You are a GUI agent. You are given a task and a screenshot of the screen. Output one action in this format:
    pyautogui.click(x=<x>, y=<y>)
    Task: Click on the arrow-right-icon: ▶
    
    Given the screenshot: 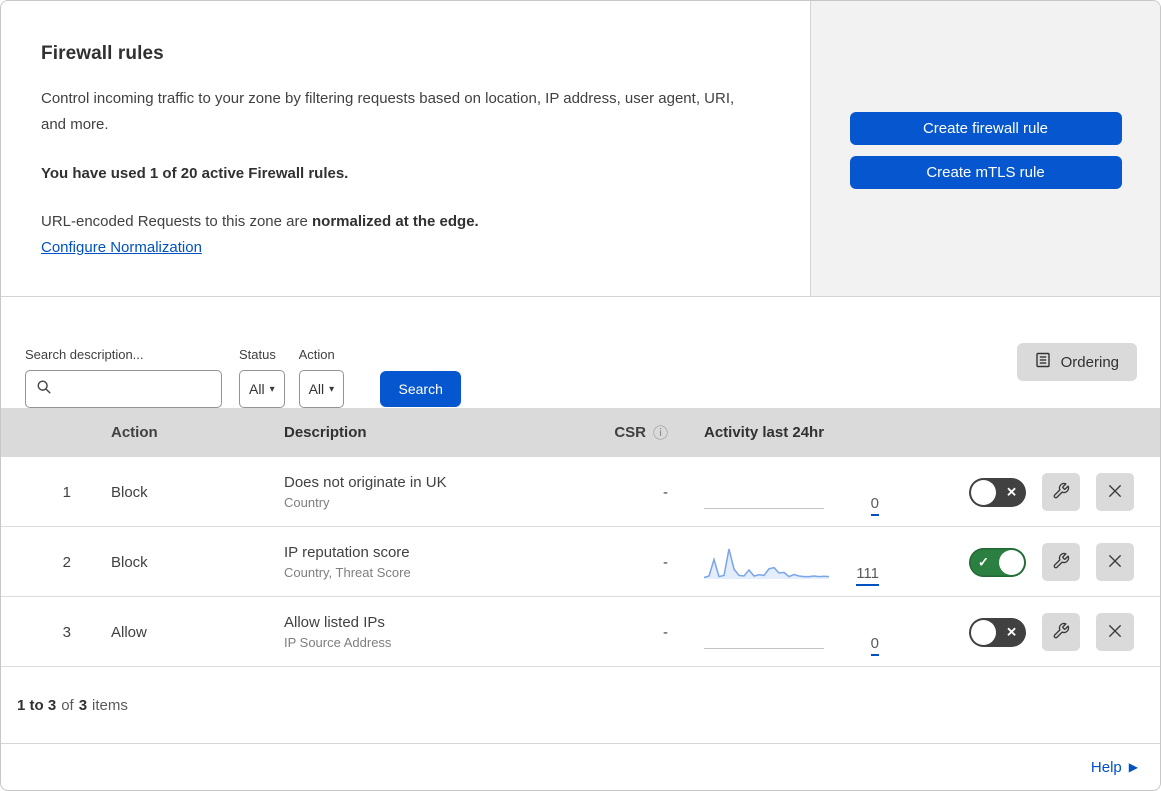 What is the action you would take?
    pyautogui.click(x=1133, y=767)
    